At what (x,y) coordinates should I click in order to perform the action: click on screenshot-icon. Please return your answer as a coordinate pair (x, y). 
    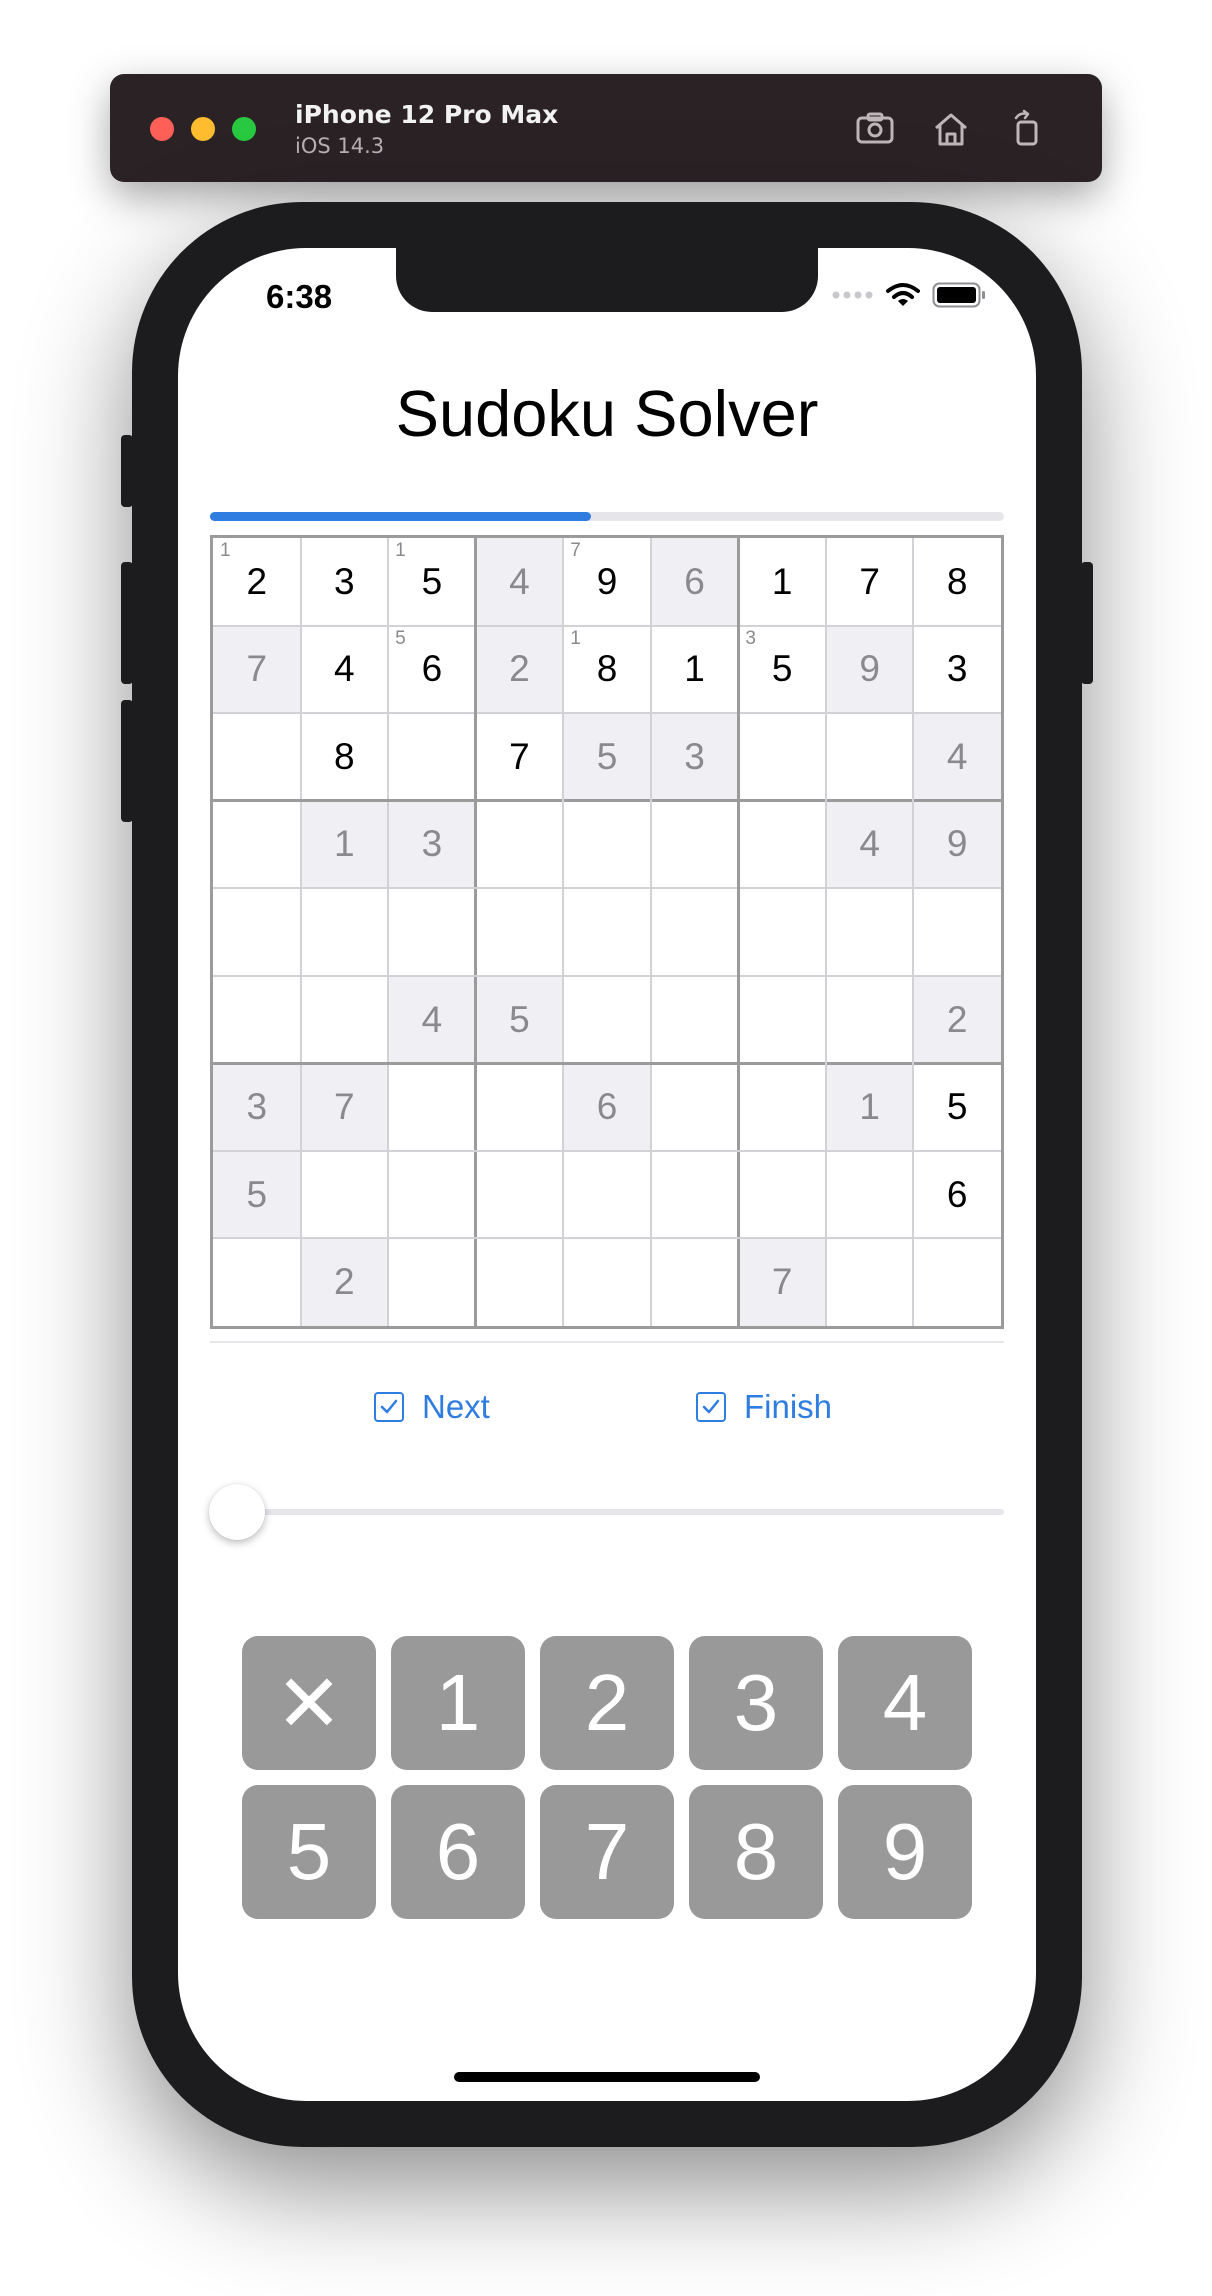
    Looking at the image, I should click on (875, 129).